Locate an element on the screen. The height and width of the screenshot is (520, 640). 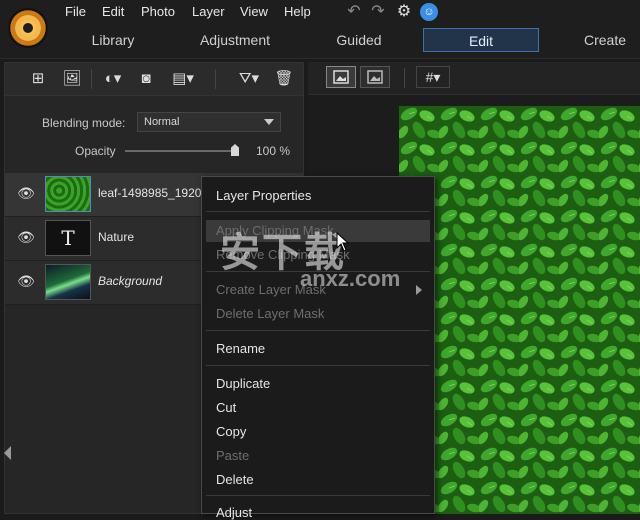
tab-guided: Guided is located at coordinates (359, 40).